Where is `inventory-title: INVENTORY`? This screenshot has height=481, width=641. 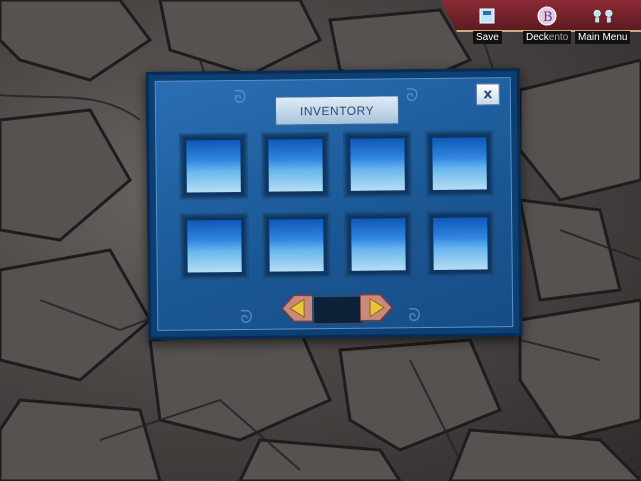 inventory-title: INVENTORY is located at coordinates (337, 110).